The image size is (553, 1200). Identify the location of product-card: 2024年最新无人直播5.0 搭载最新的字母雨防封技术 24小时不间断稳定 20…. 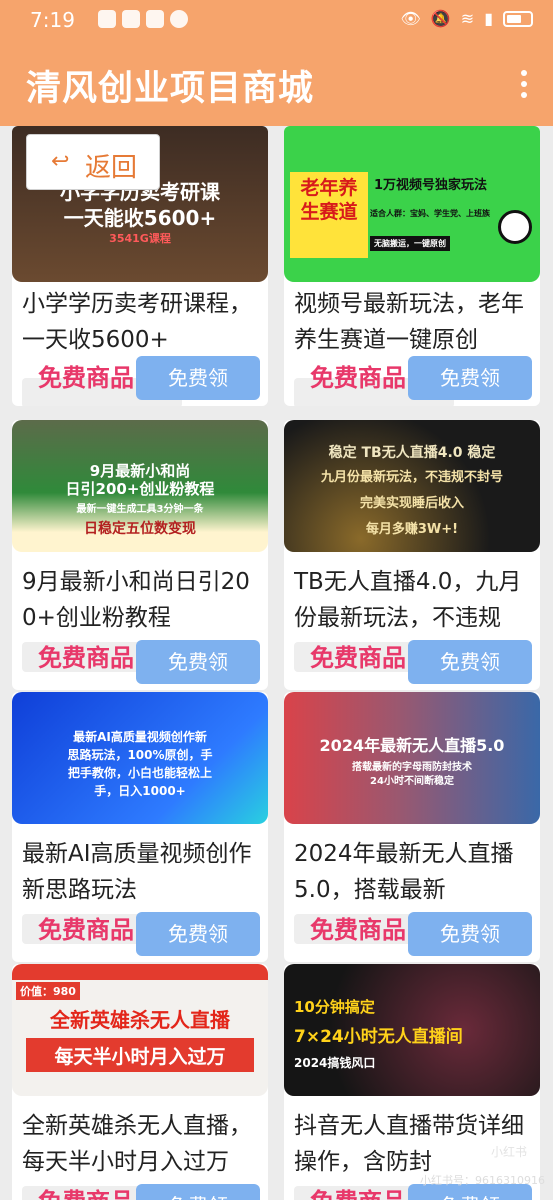
(412, 827).